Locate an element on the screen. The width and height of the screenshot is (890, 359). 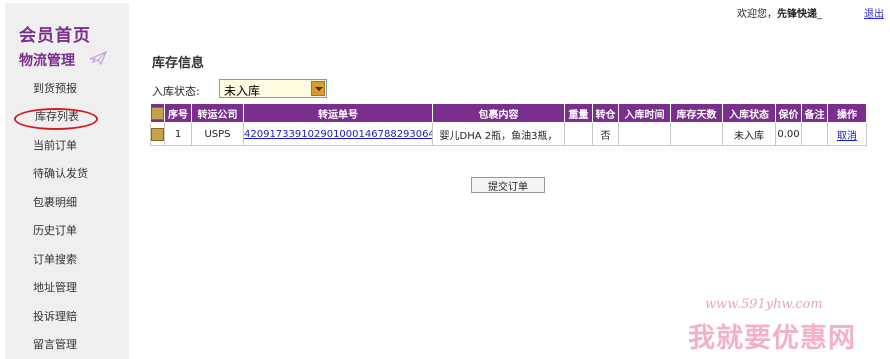
airplane-icon is located at coordinates (98, 58).